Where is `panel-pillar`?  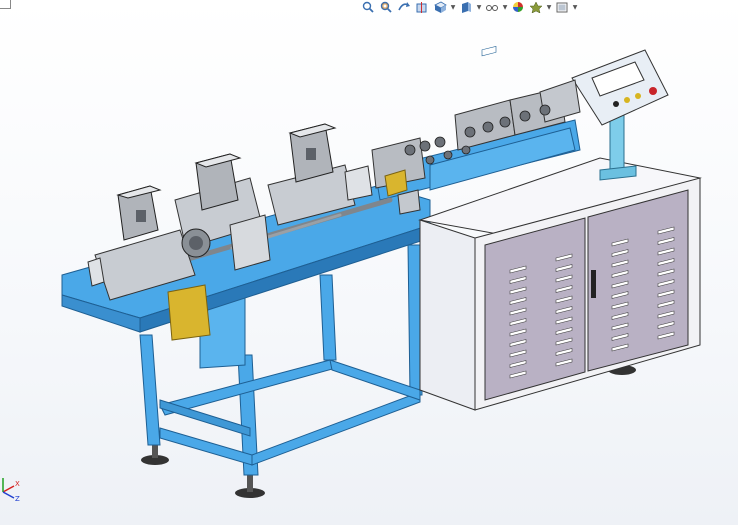
panel-pillar is located at coordinates (617, 144).